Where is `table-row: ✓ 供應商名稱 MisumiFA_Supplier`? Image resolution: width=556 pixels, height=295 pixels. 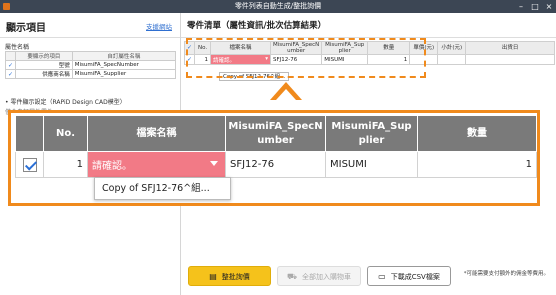
table-row: ✓ 供應商名稱 MisumiFA_Supplier is located at coordinates (90, 74).